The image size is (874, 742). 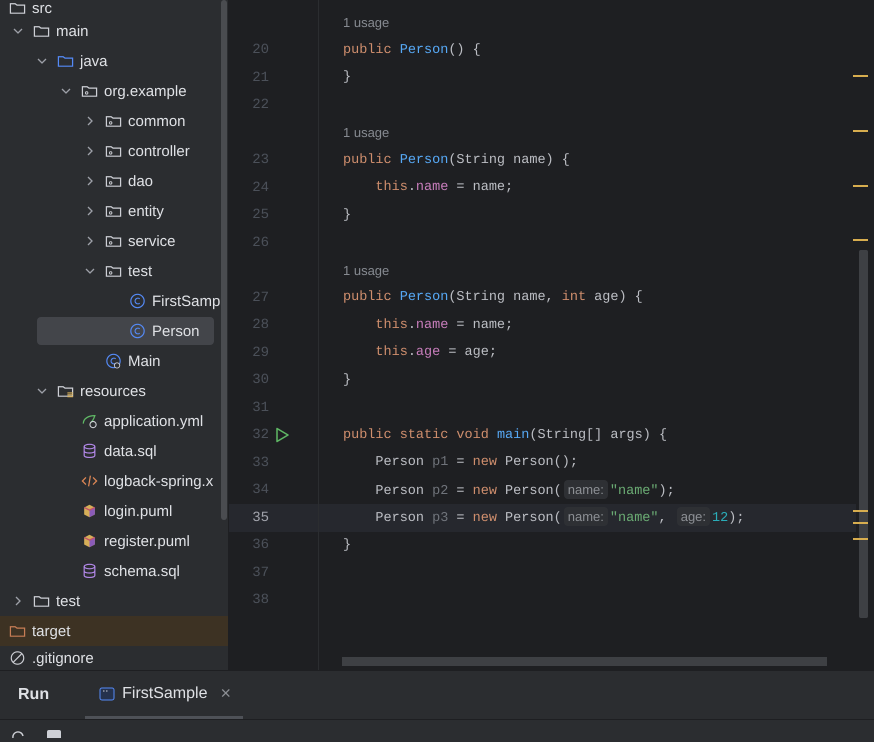 I want to click on code-line: public Person(String name, int age) {, so click(x=493, y=298).